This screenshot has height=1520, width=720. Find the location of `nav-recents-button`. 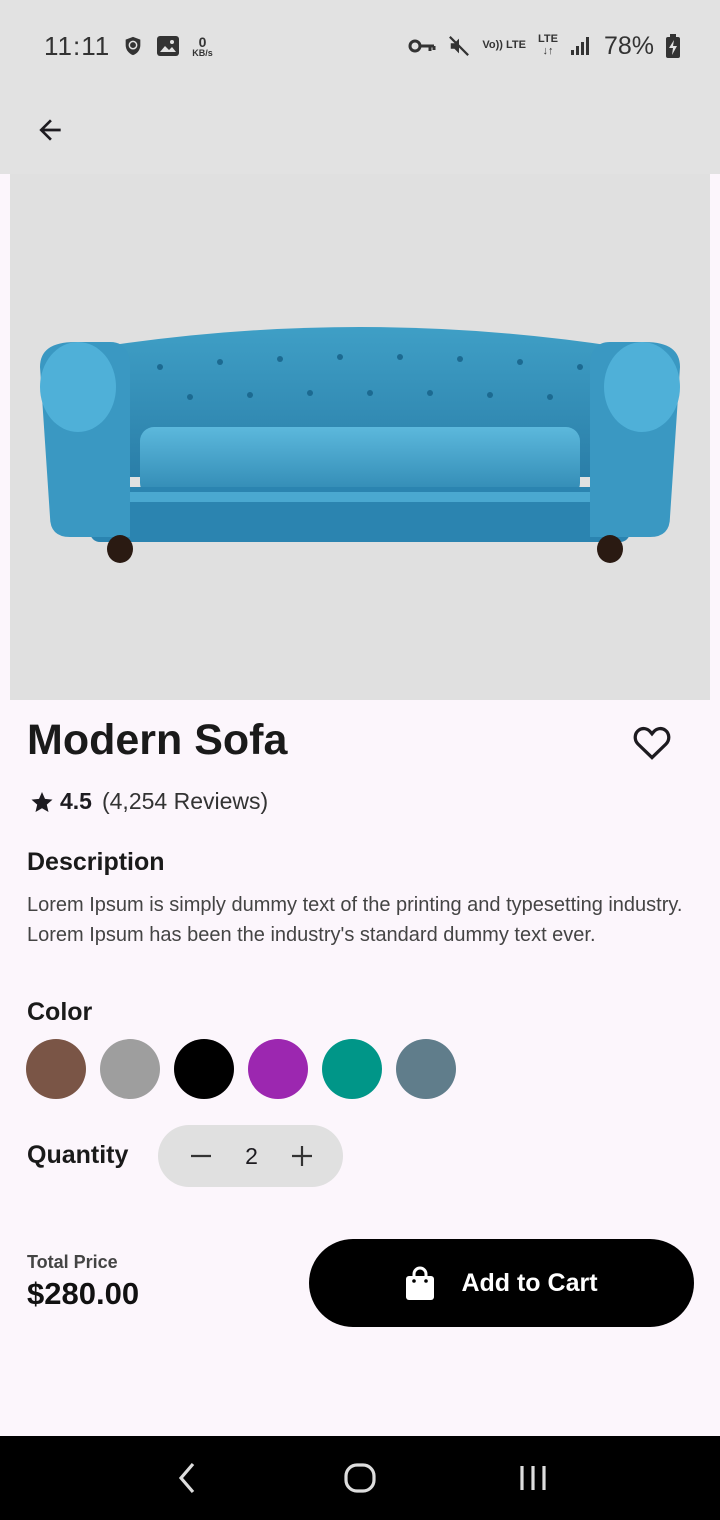

nav-recents-button is located at coordinates (533, 1478).